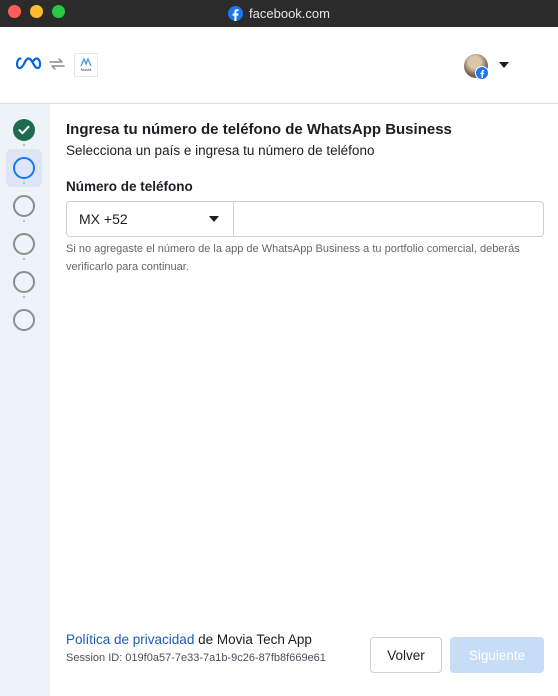 The width and height of the screenshot is (558, 696). I want to click on window-title-group: facebook.com, so click(279, 13).